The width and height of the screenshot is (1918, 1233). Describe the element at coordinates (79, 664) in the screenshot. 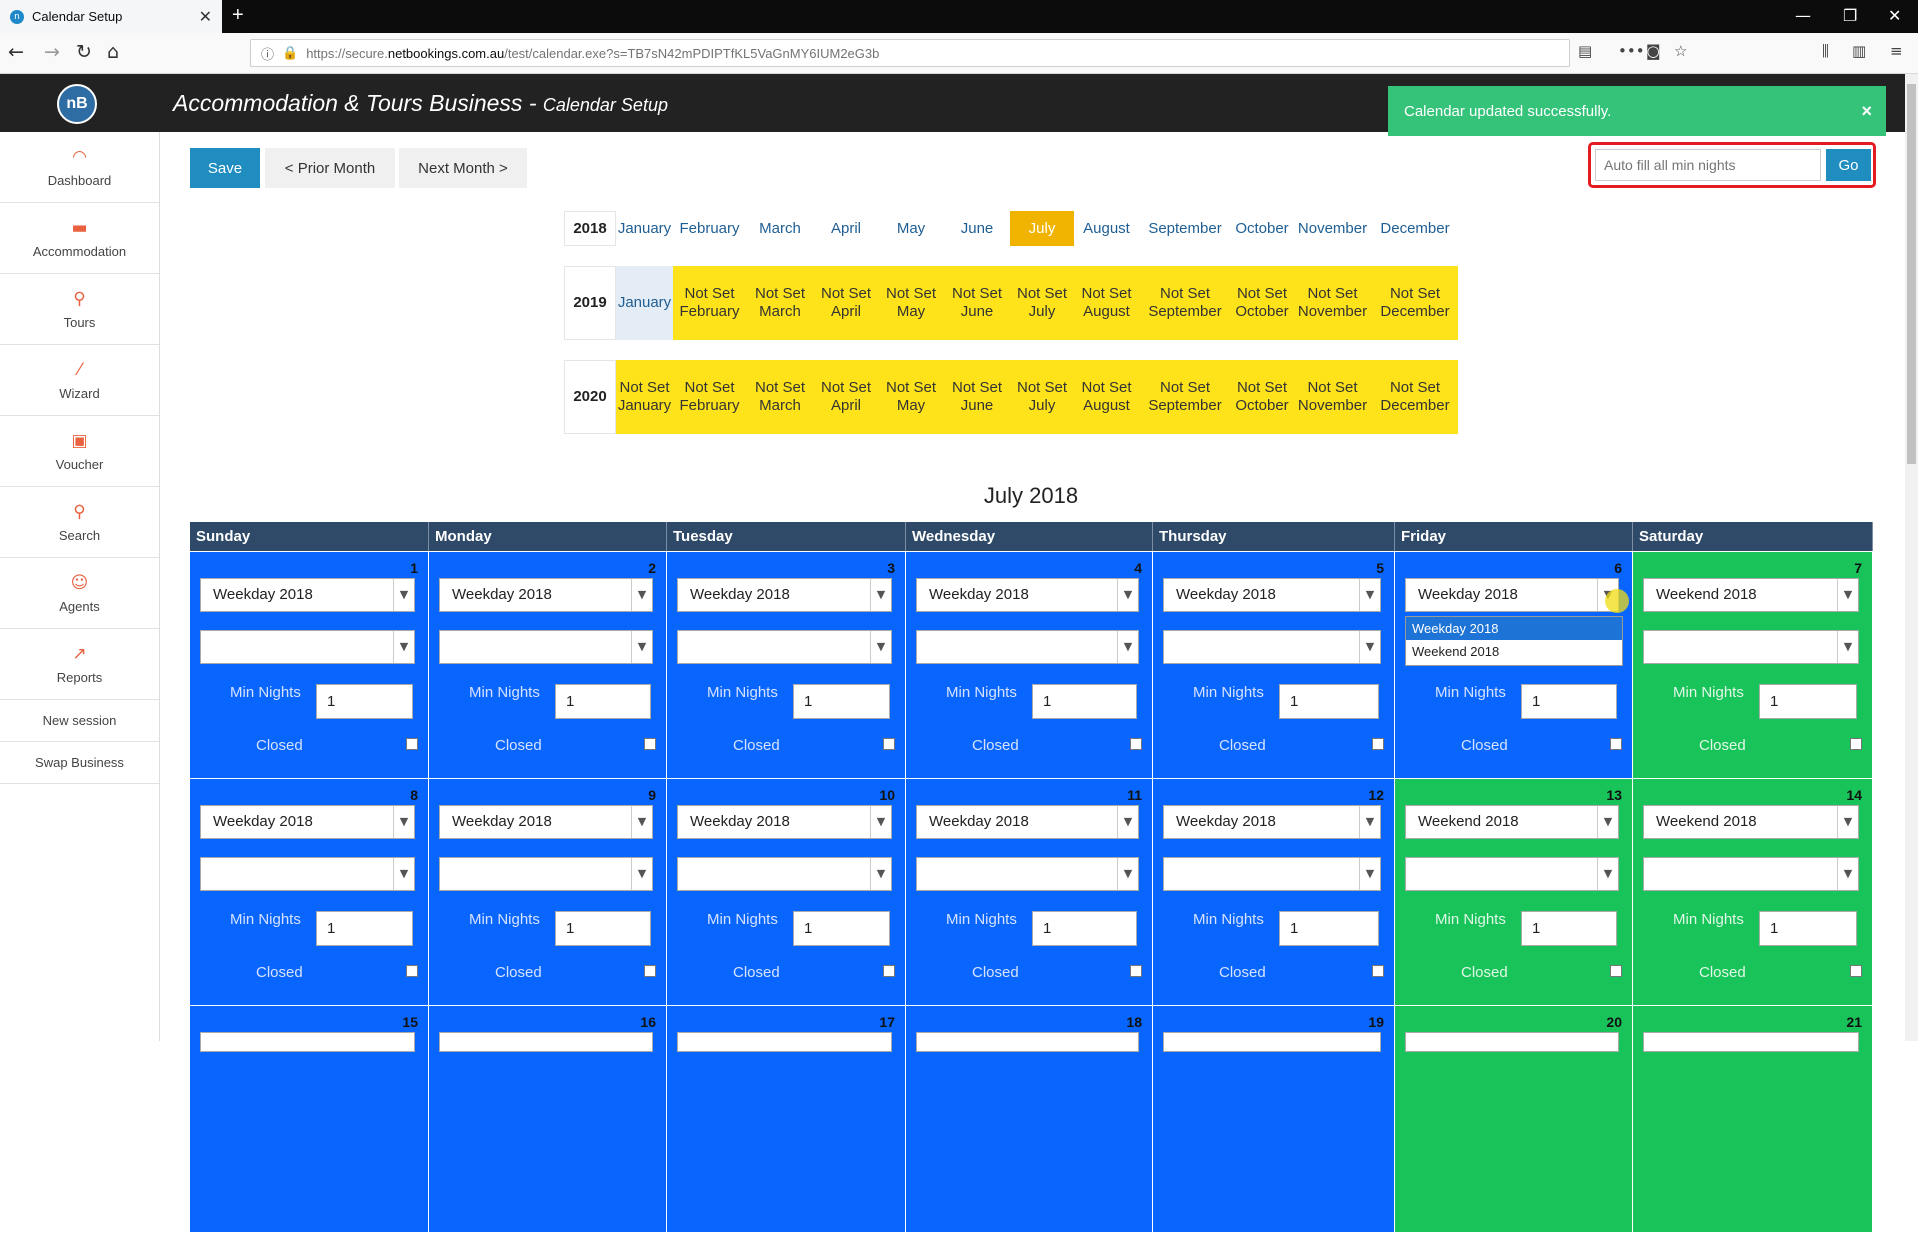

I see `sidebar-item-reports: ↗ Reports` at that location.